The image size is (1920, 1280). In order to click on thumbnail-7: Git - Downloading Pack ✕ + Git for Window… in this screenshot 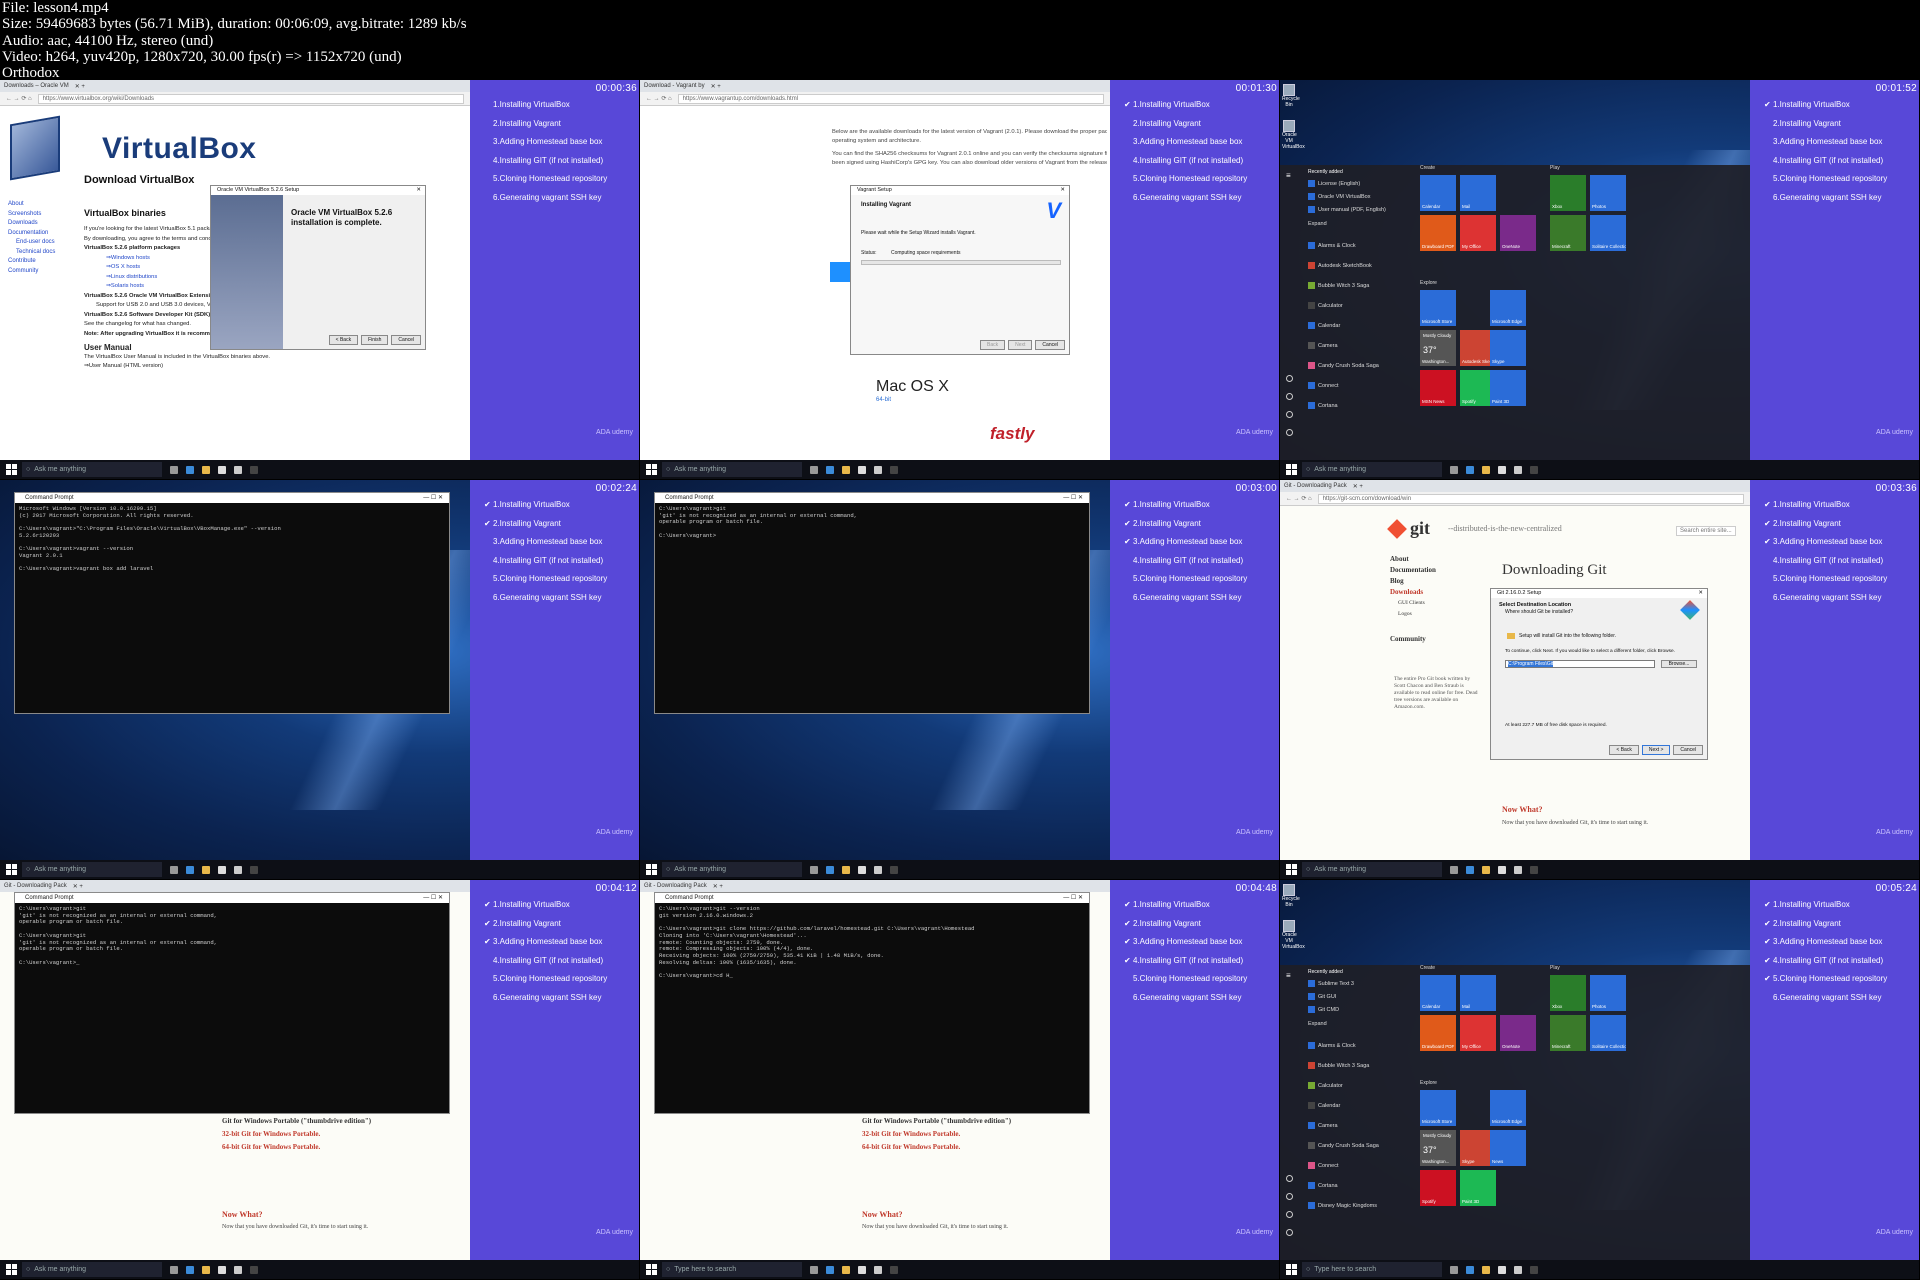, I will do `click(319, 1079)`.